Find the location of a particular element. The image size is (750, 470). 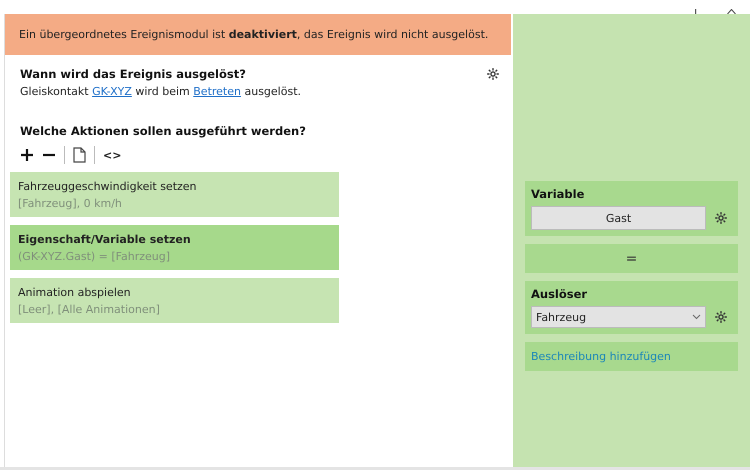

action-title: Eigenschaft/Variable setzen is located at coordinates (105, 239).